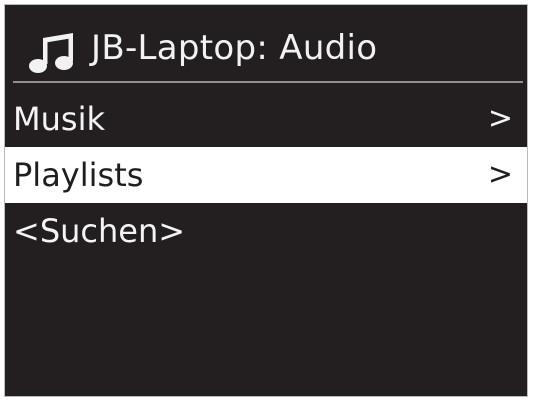 The height and width of the screenshot is (403, 534). What do you see at coordinates (234, 48) in the screenshot?
I see `page-title: JB-Laptop: Audio` at bounding box center [234, 48].